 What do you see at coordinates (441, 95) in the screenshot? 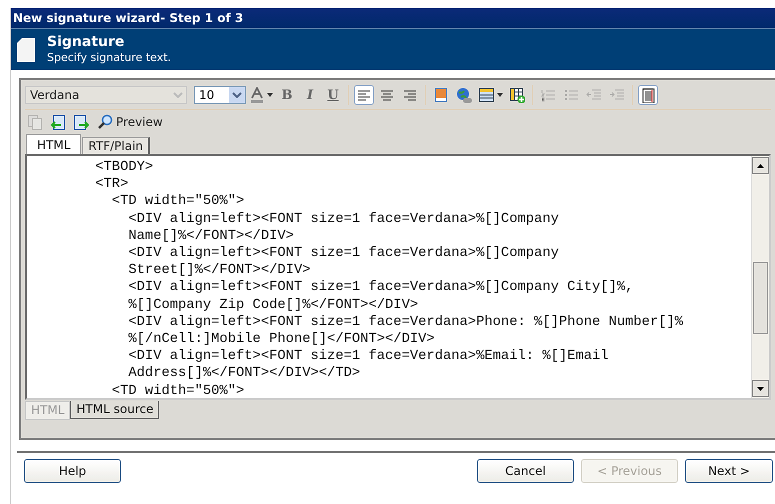
I see `picture-icon` at bounding box center [441, 95].